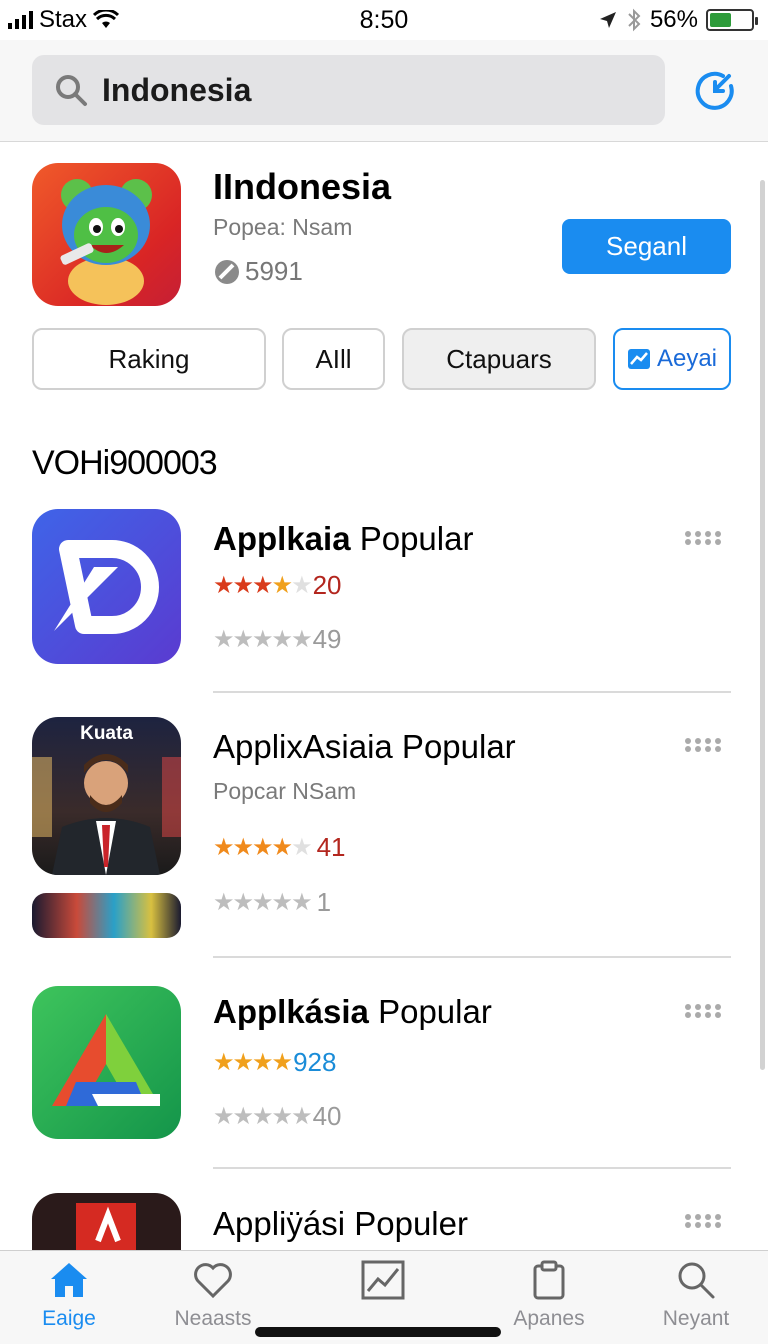 The image size is (768, 1344). Describe the element at coordinates (327, 1116) in the screenshot. I see `secondary-rating-3: 40` at that location.